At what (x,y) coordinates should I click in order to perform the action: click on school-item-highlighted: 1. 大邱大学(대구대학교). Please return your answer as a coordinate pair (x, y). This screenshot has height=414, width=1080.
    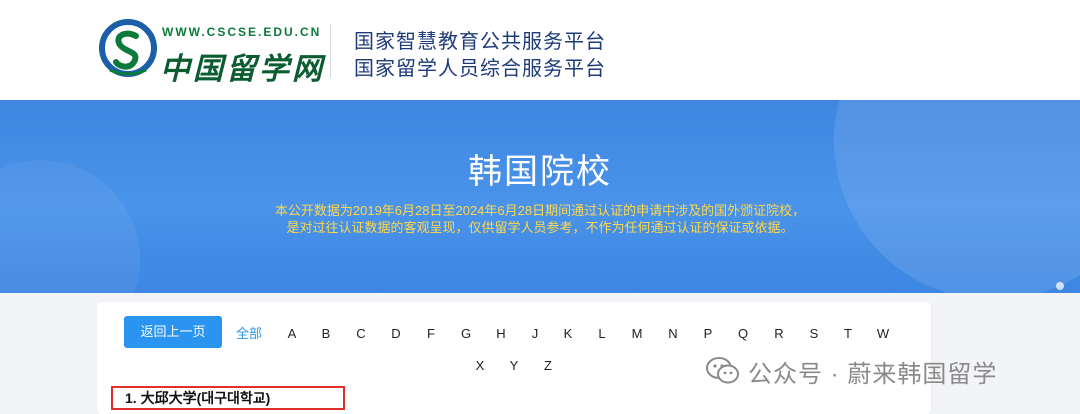
    Looking at the image, I should click on (228, 398).